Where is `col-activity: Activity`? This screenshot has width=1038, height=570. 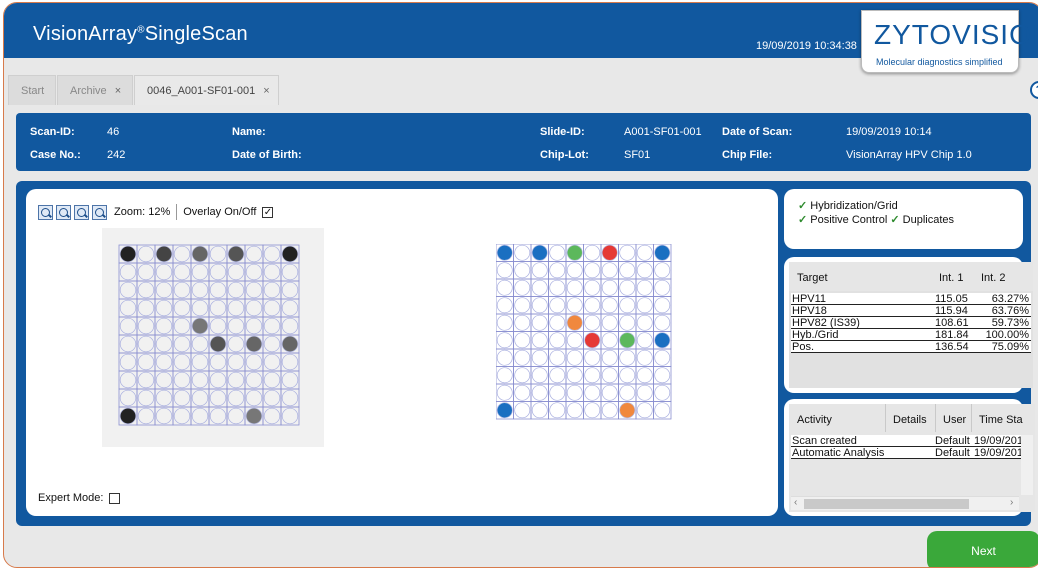
col-activity: Activity is located at coordinates (814, 420).